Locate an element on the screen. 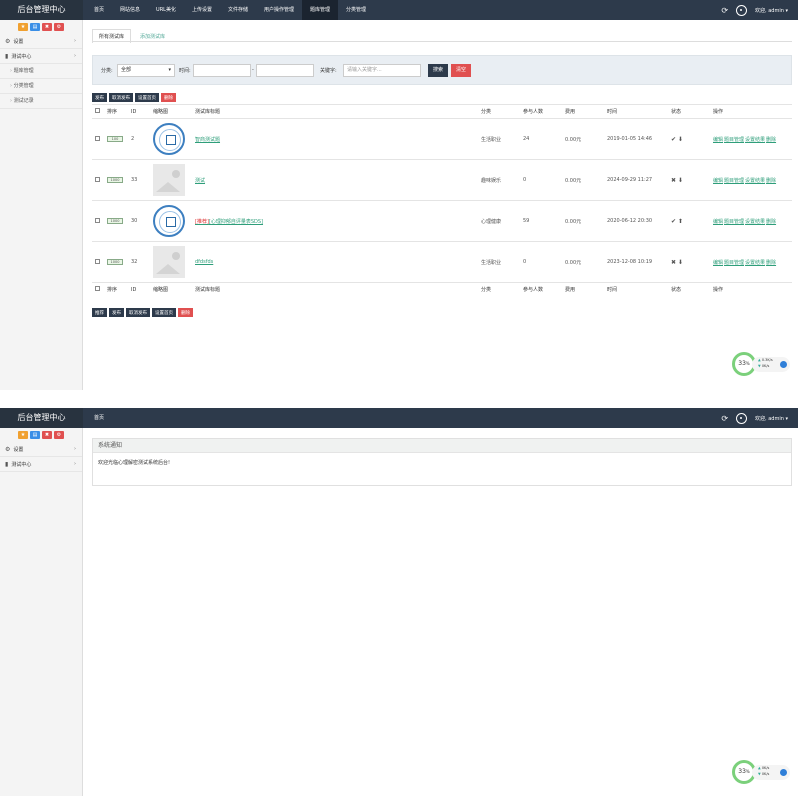  row-status: ✔ ⬆ is located at coordinates (689, 221).